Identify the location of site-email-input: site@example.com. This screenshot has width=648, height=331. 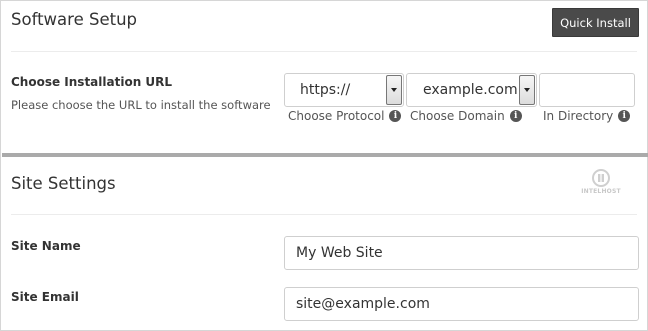
(461, 304).